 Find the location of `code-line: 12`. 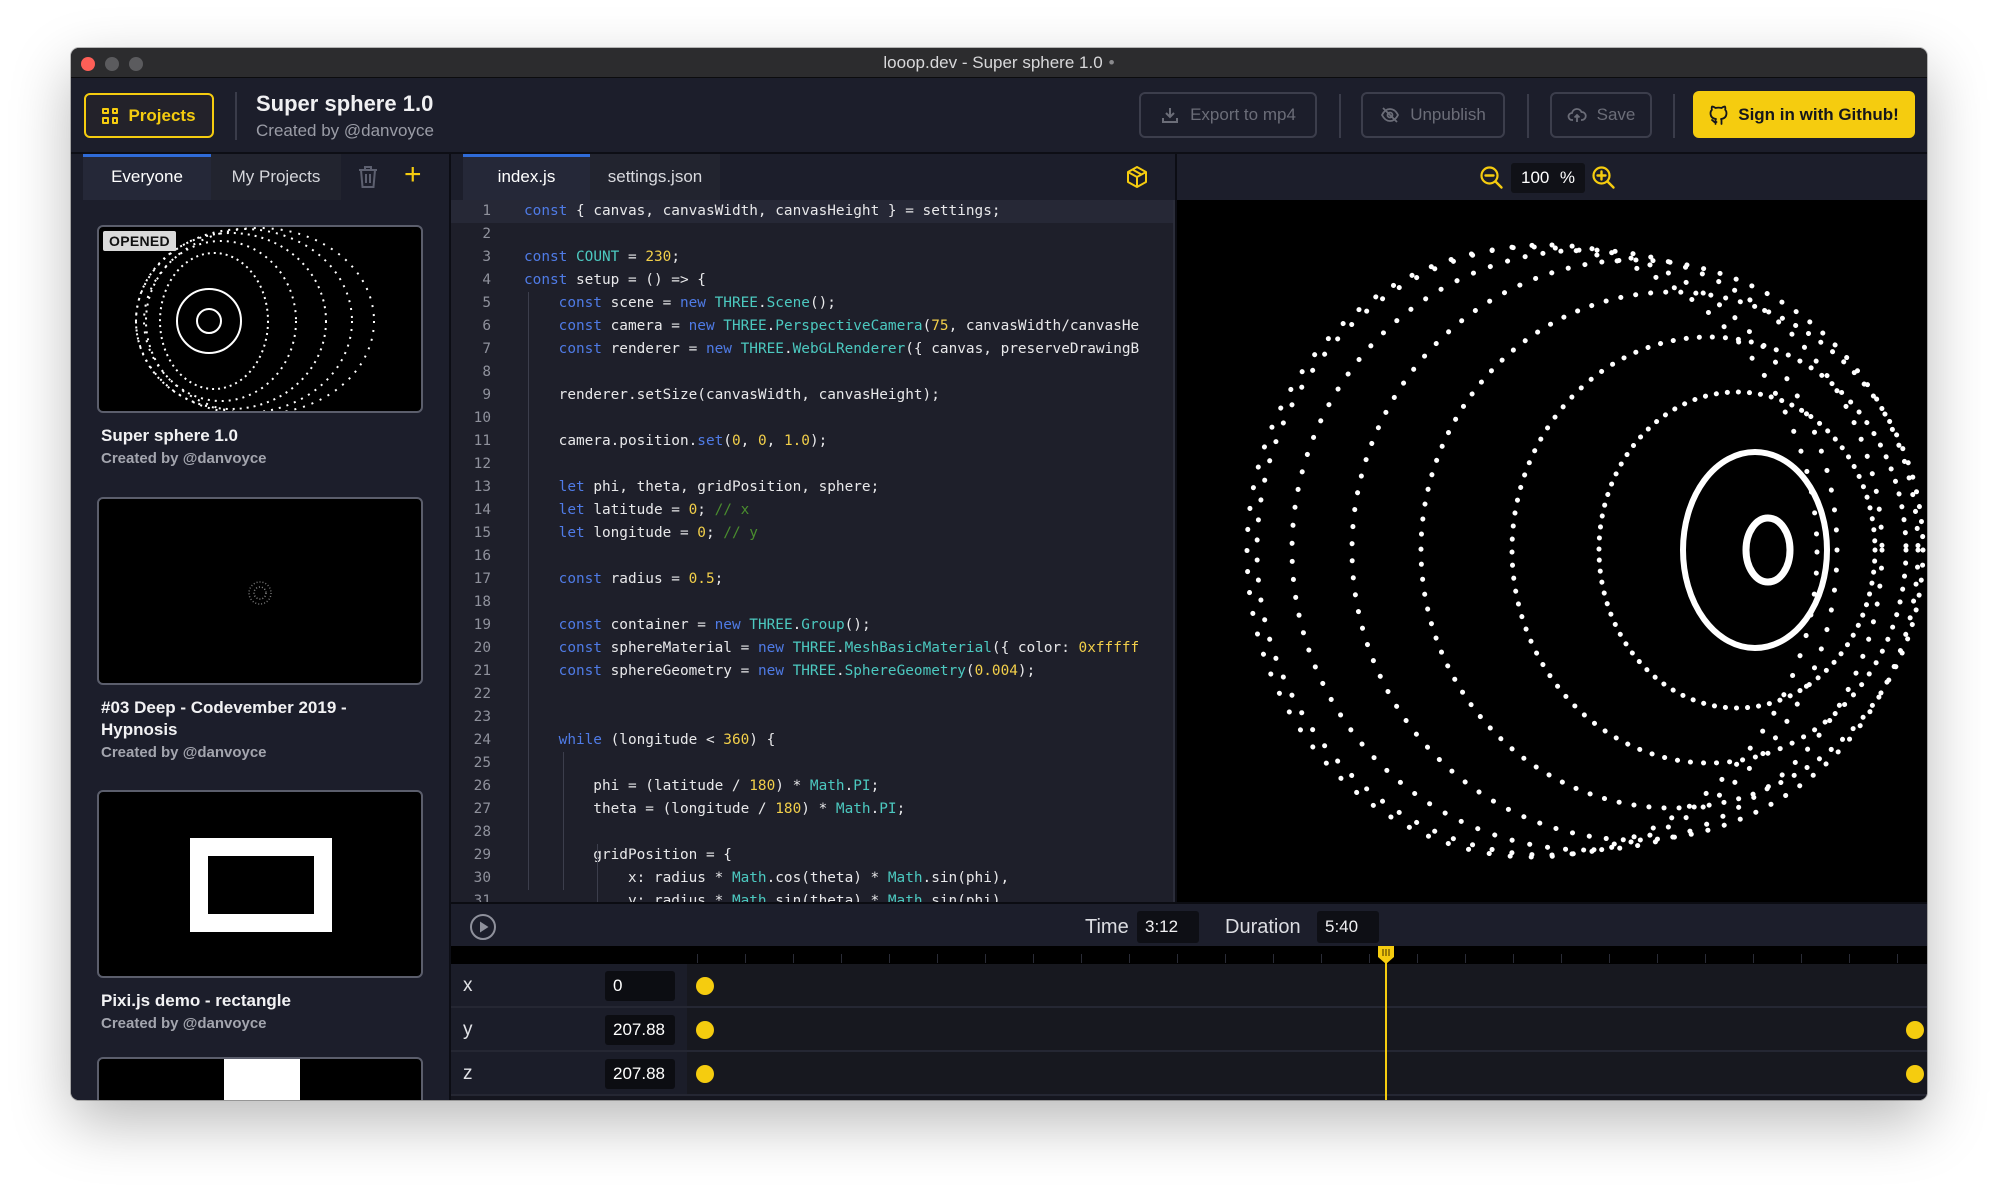

code-line: 12 is located at coordinates (813, 464).